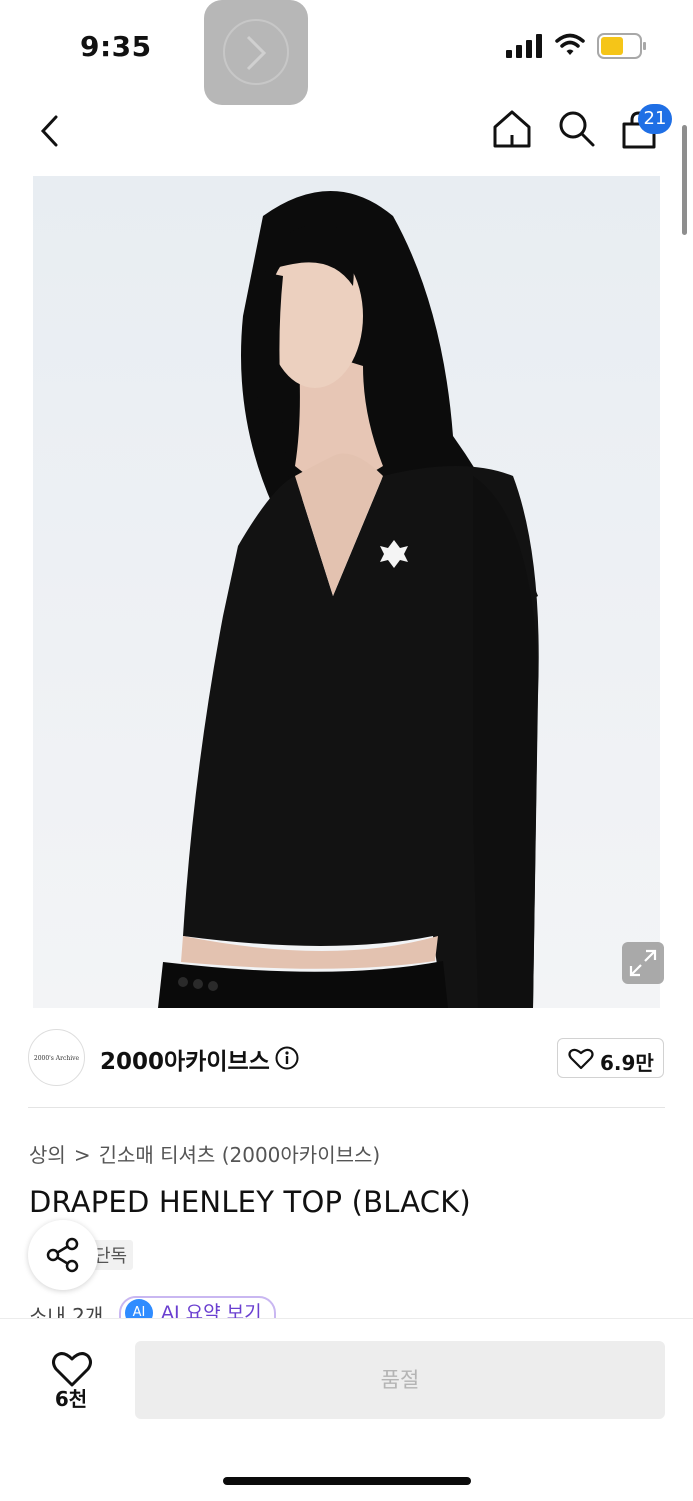  What do you see at coordinates (655, 119) in the screenshot?
I see `cart-count-badge: 21` at bounding box center [655, 119].